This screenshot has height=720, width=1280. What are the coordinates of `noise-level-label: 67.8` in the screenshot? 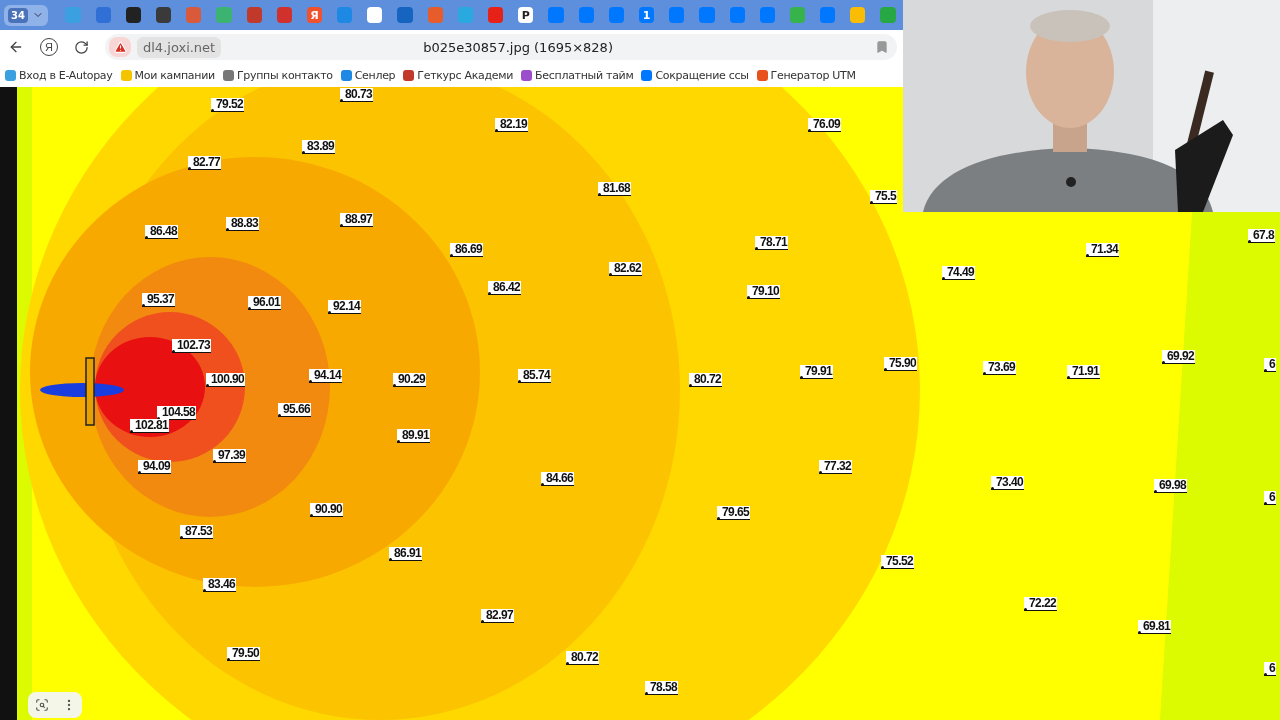 It's located at (1261, 236).